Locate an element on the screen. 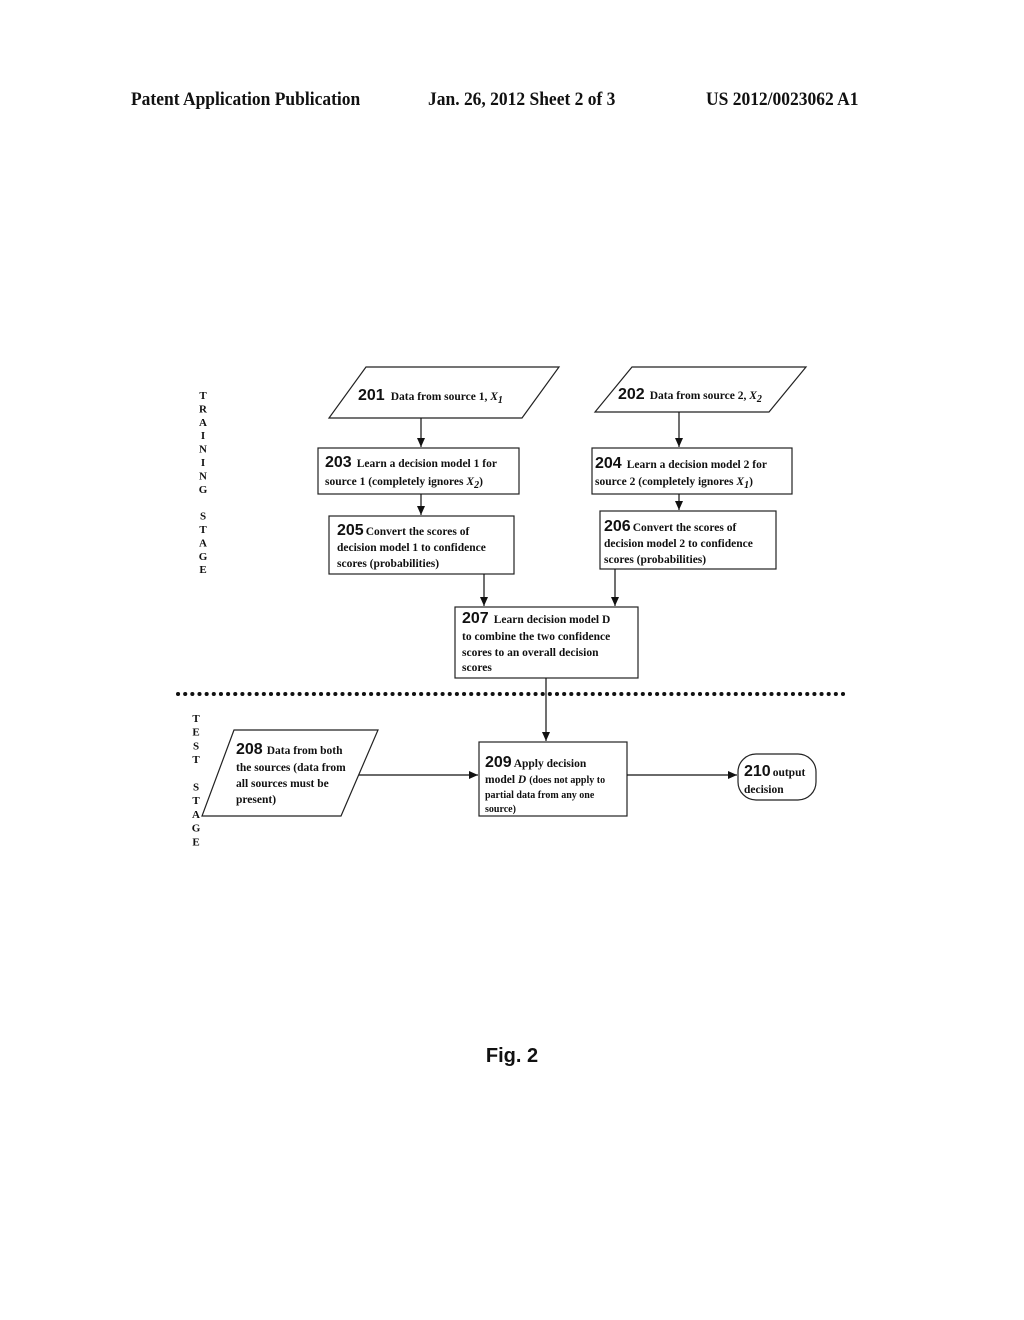  node-206-text-line2: decision model 2 to confidence is located at coordinates (678, 544).